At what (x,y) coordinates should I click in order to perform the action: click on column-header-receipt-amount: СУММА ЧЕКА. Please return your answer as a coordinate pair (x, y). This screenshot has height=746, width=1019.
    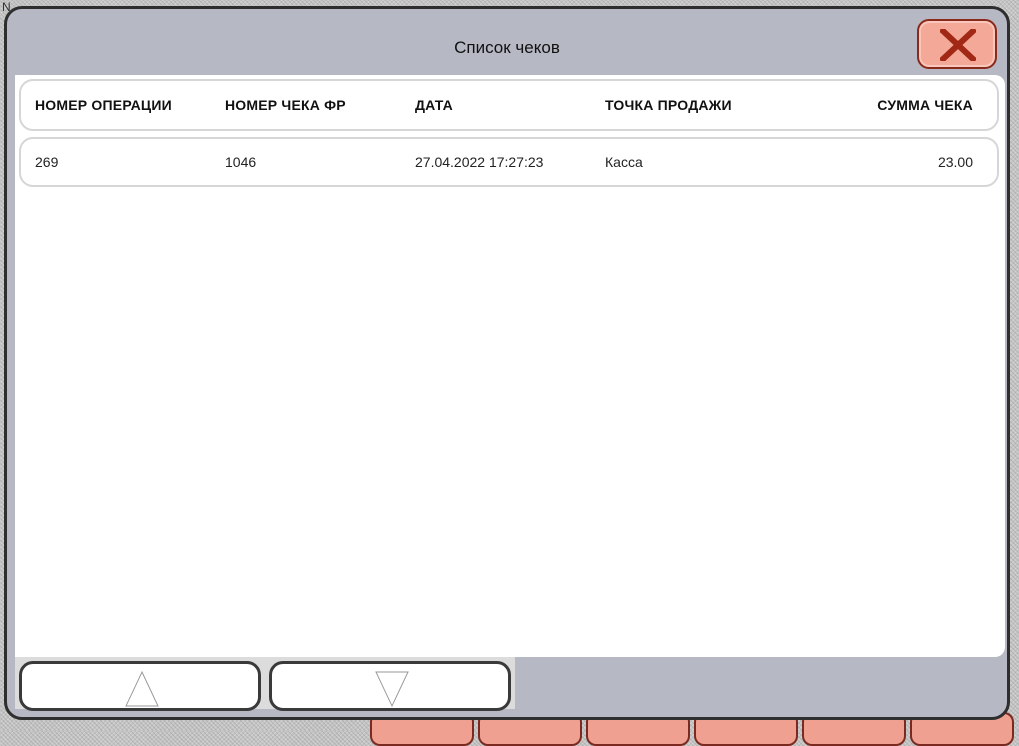
    Looking at the image, I should click on (925, 105).